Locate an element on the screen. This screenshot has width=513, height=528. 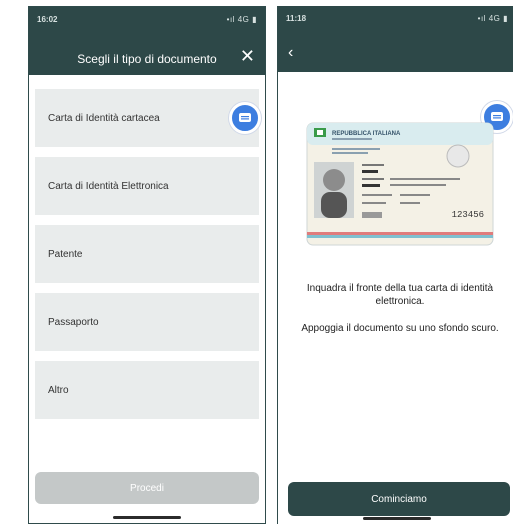
back-icon: ‹ is located at coordinates (290, 53).